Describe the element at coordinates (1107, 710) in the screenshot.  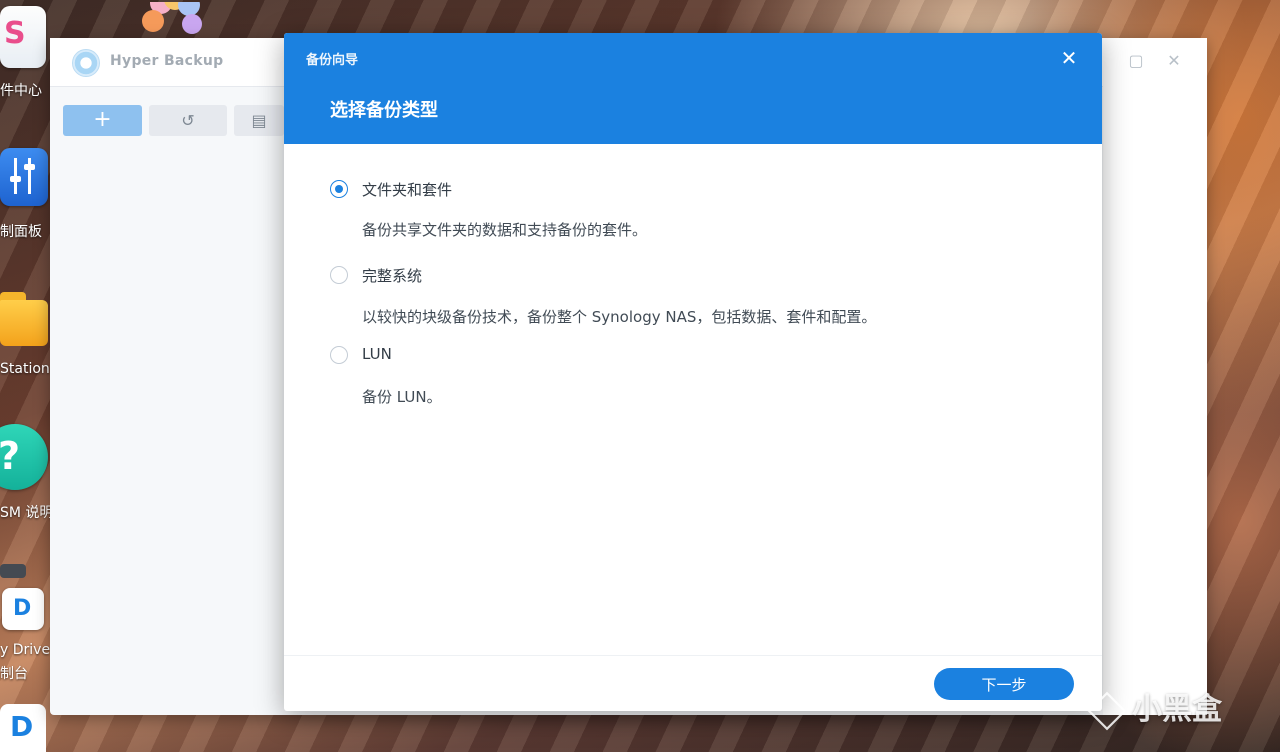
I see `xiaoheihe-logo-icon` at that location.